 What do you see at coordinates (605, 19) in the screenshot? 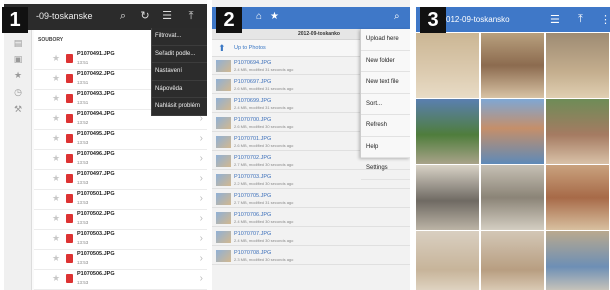
I see `menu-overflow-icon: ⋮` at bounding box center [605, 19].